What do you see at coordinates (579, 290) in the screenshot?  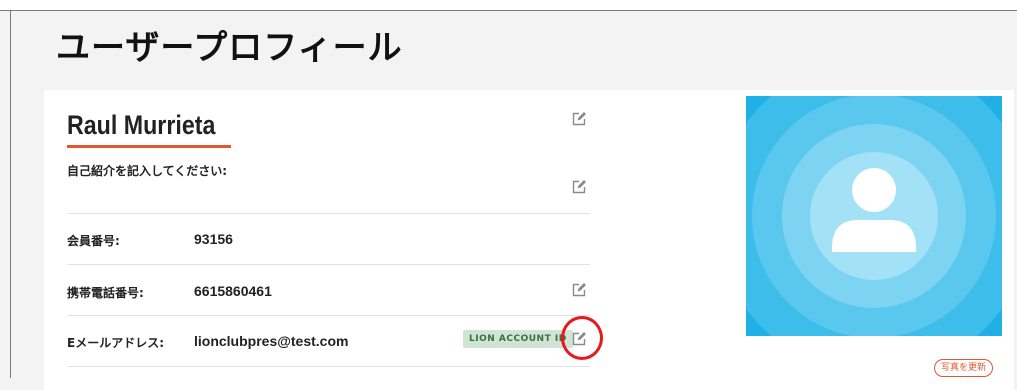 I see `edit-phone-icon` at bounding box center [579, 290].